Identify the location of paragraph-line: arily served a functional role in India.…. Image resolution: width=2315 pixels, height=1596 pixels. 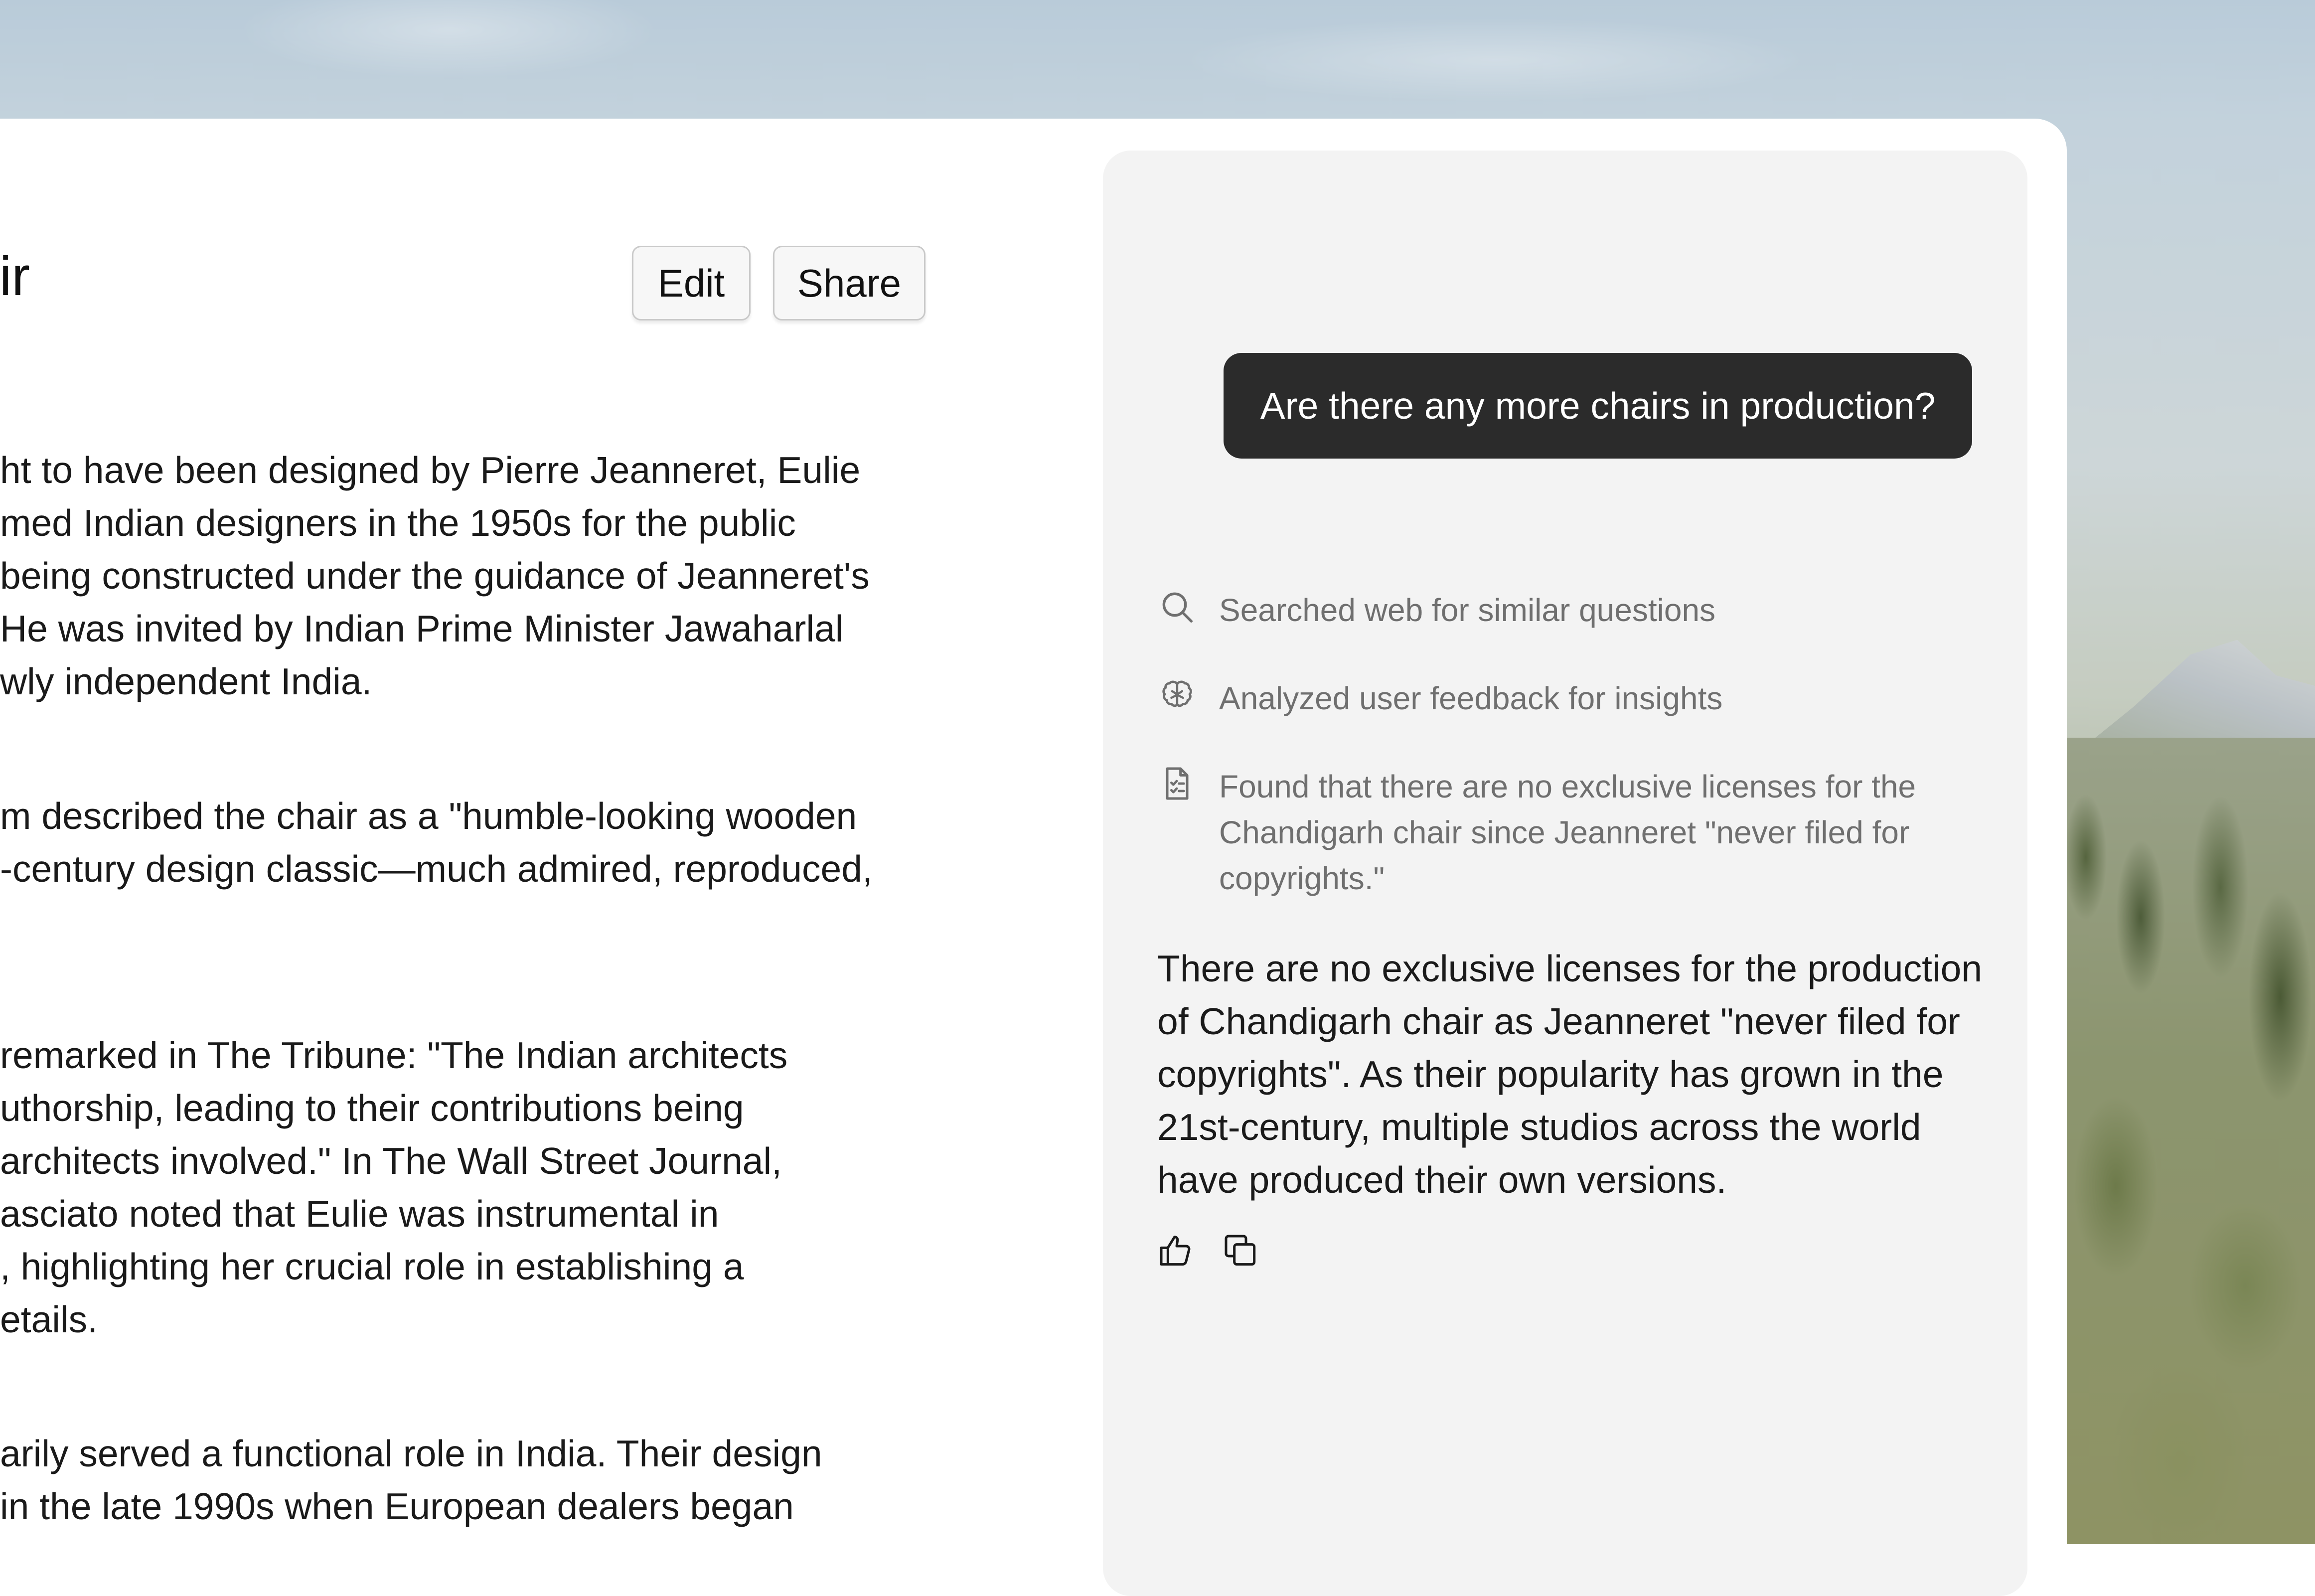
(411, 1453).